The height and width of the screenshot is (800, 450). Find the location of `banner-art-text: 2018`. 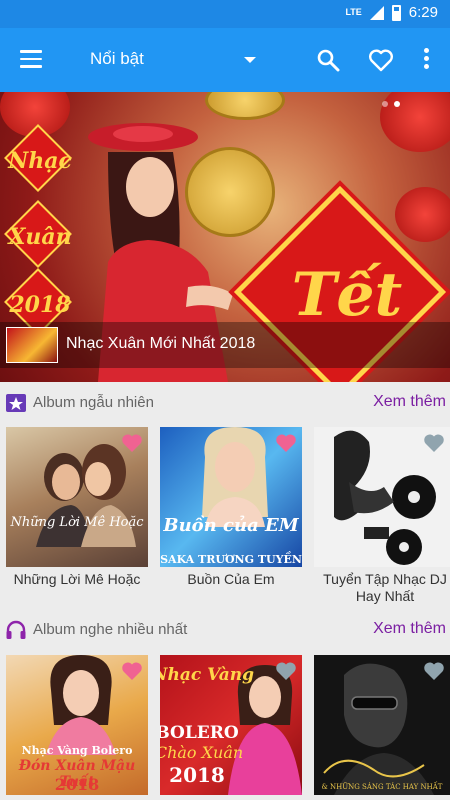

banner-art-text: 2018 is located at coordinates (40, 305).